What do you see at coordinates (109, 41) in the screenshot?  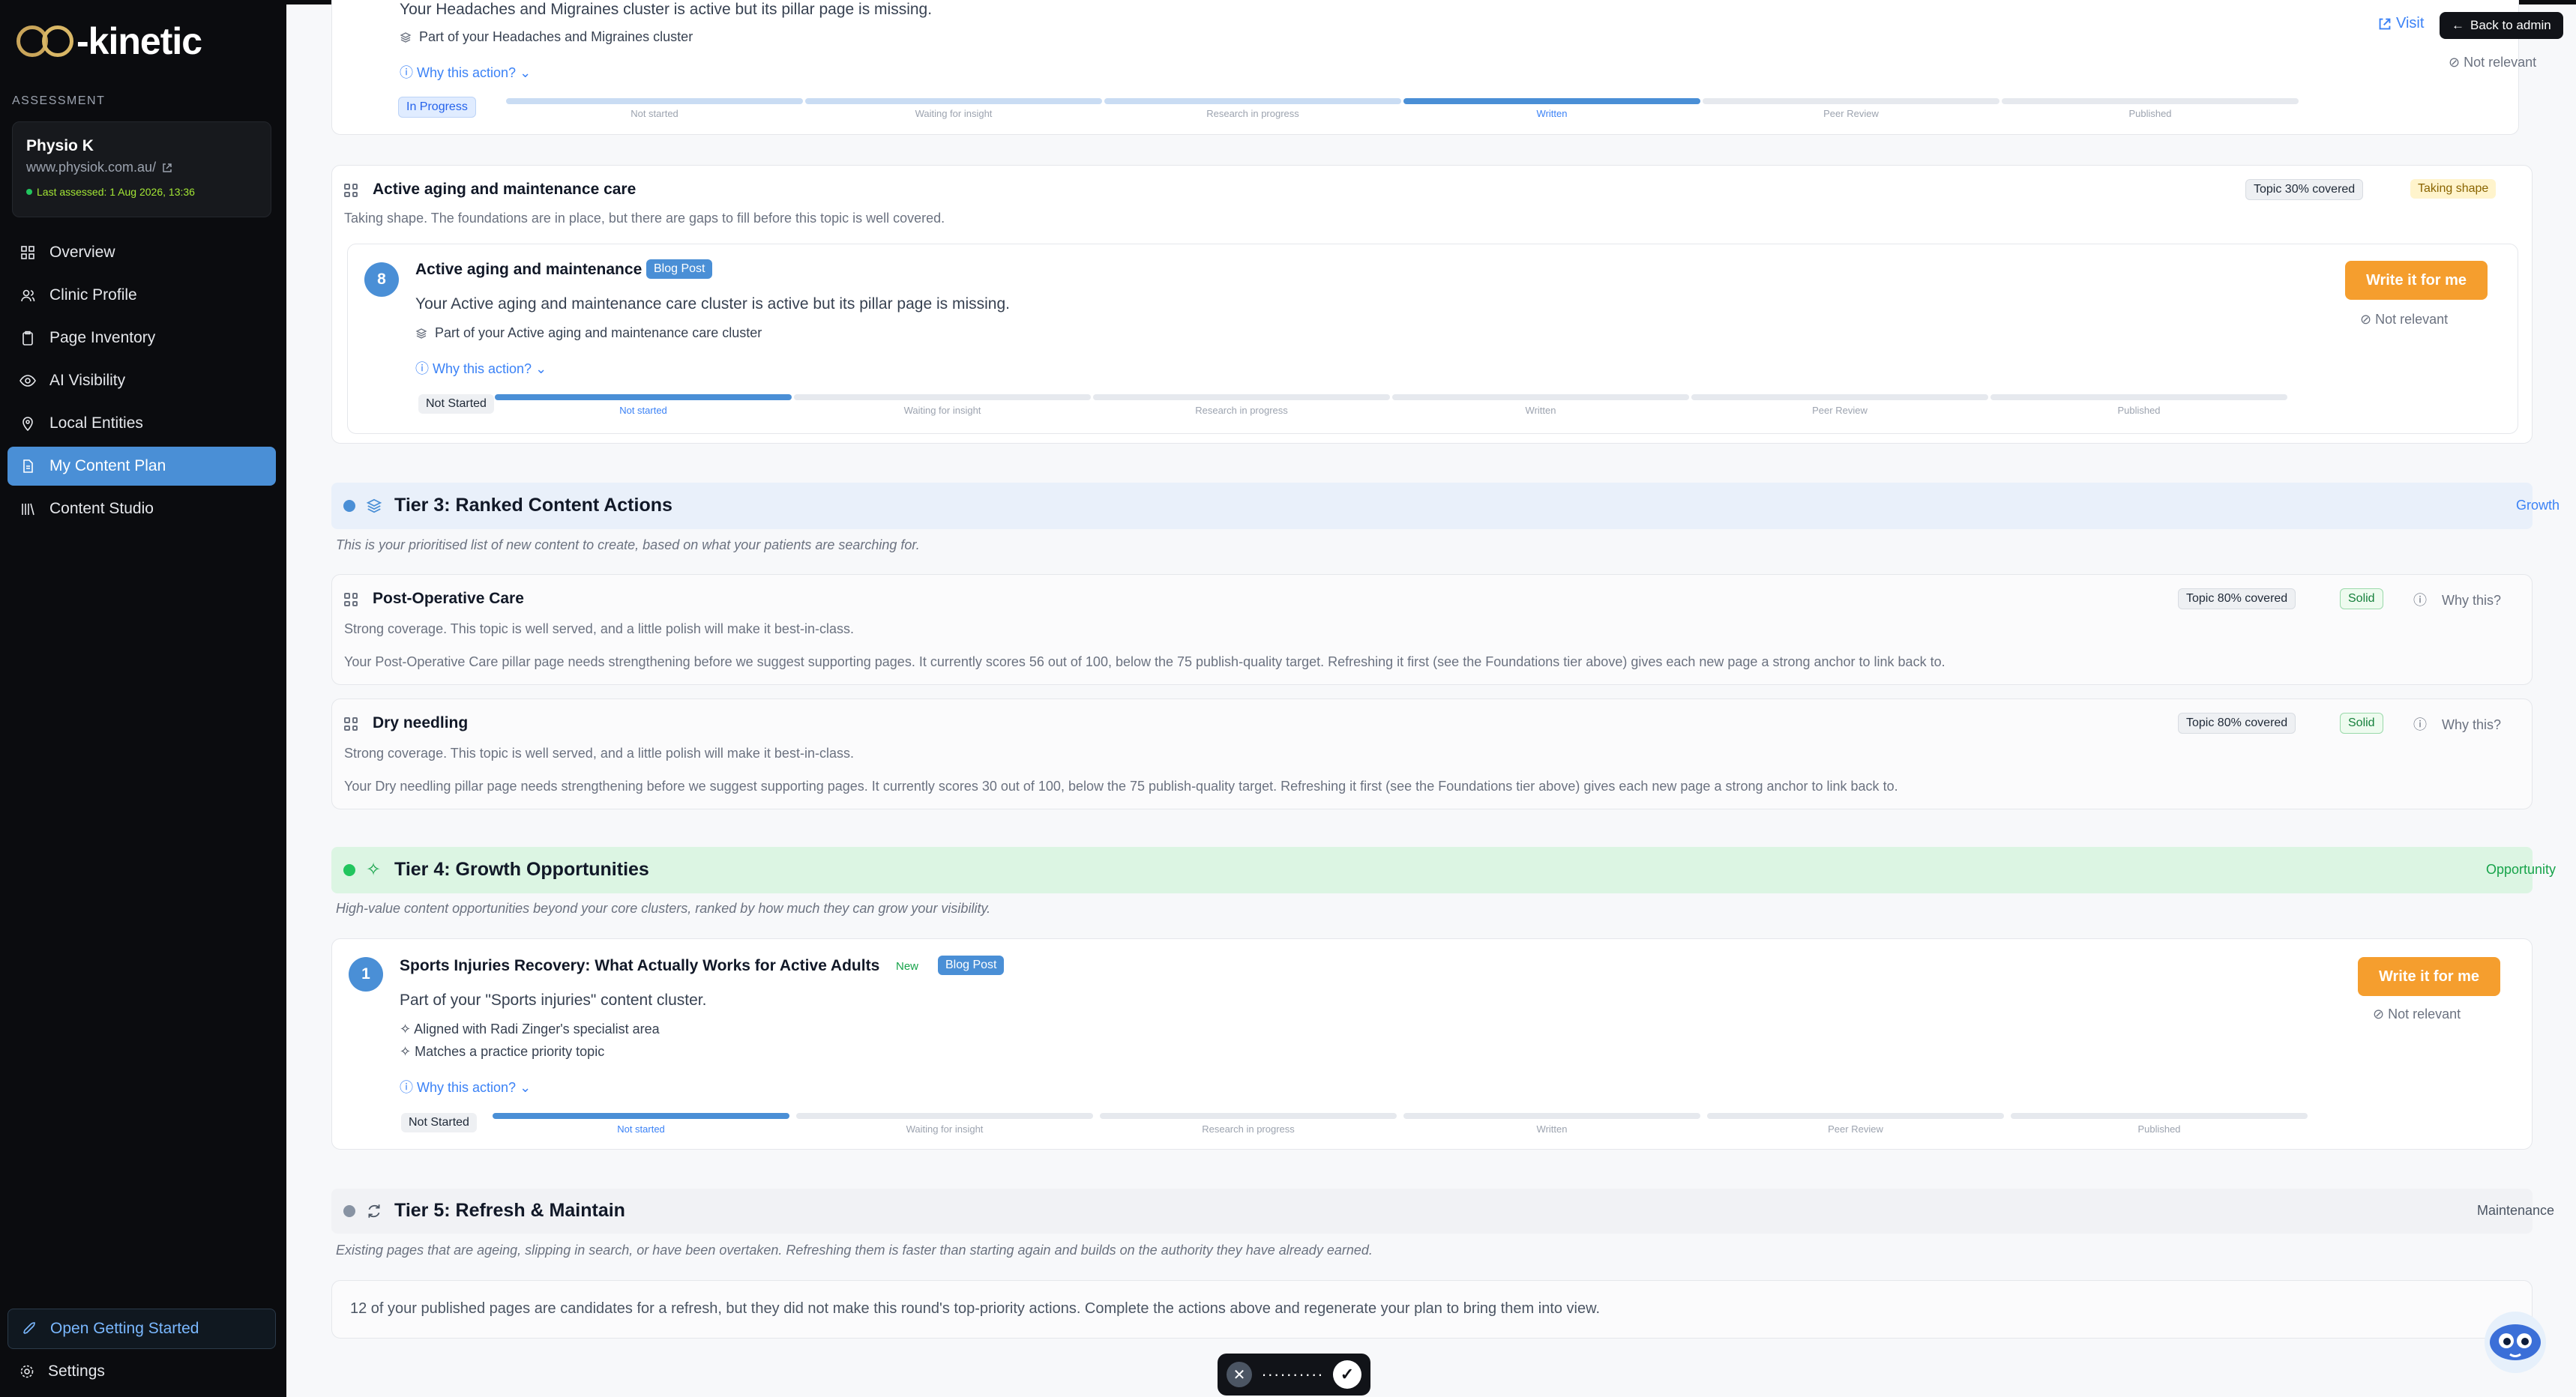 I see `brand-logo: -kinetic` at bounding box center [109, 41].